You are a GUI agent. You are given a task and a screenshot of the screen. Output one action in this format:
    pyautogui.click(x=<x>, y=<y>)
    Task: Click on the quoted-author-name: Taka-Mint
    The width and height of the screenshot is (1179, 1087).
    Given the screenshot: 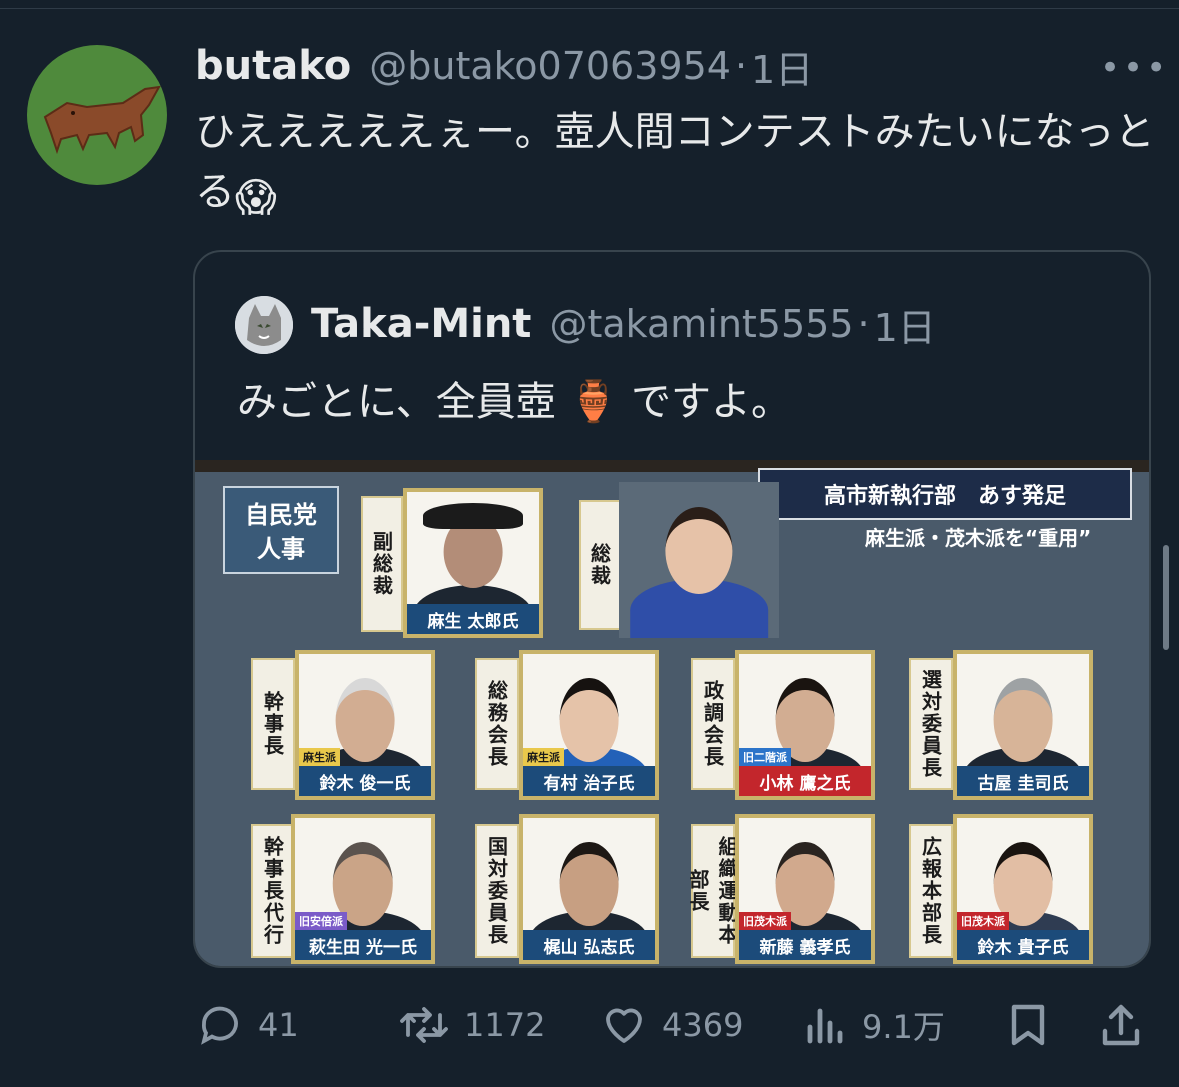 What is the action you would take?
    pyautogui.click(x=421, y=324)
    